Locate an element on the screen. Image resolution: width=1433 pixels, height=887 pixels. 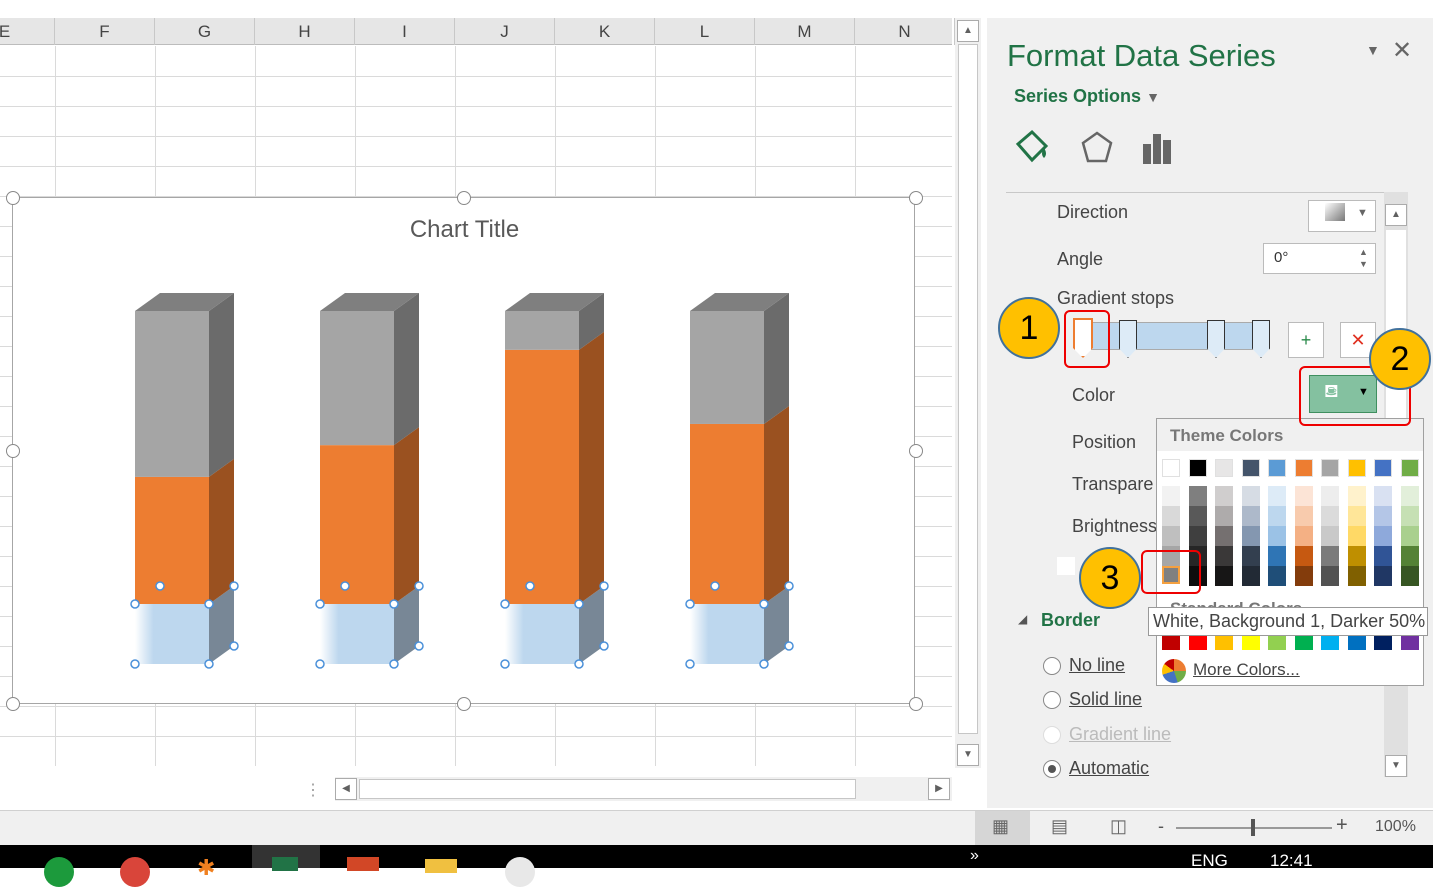
clock: 12:41 is located at coordinates (1291, 861).